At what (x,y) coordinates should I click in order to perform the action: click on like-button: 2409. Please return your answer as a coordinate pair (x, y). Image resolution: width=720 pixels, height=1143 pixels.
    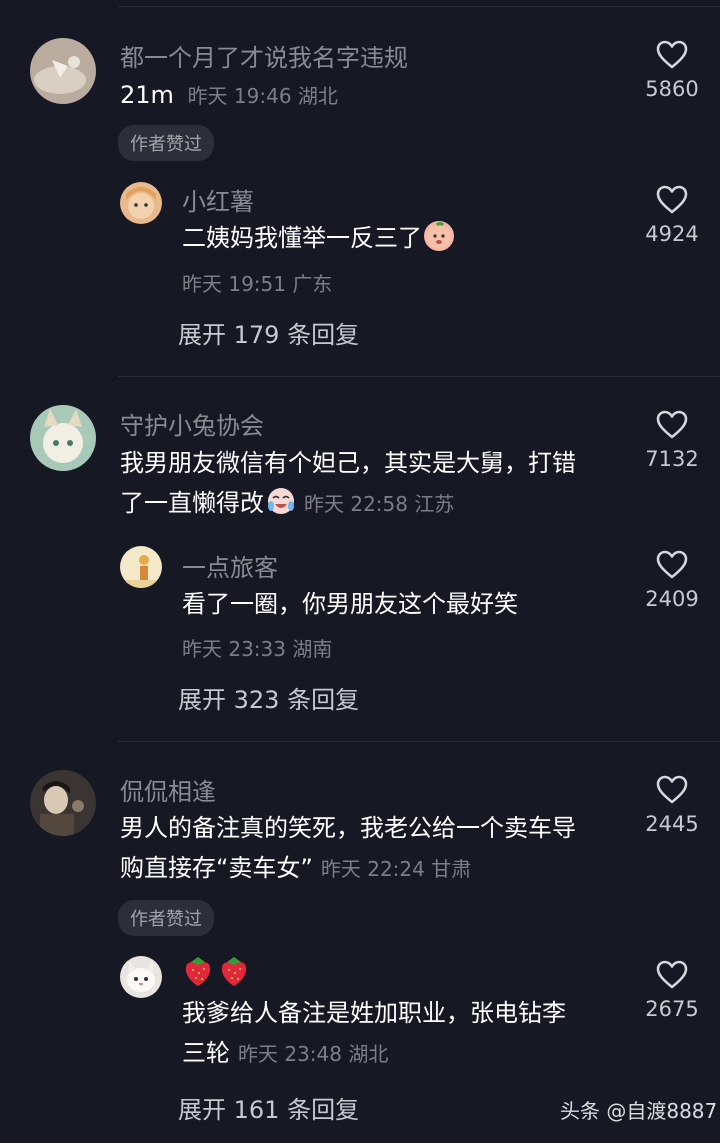
    Looking at the image, I should click on (672, 580).